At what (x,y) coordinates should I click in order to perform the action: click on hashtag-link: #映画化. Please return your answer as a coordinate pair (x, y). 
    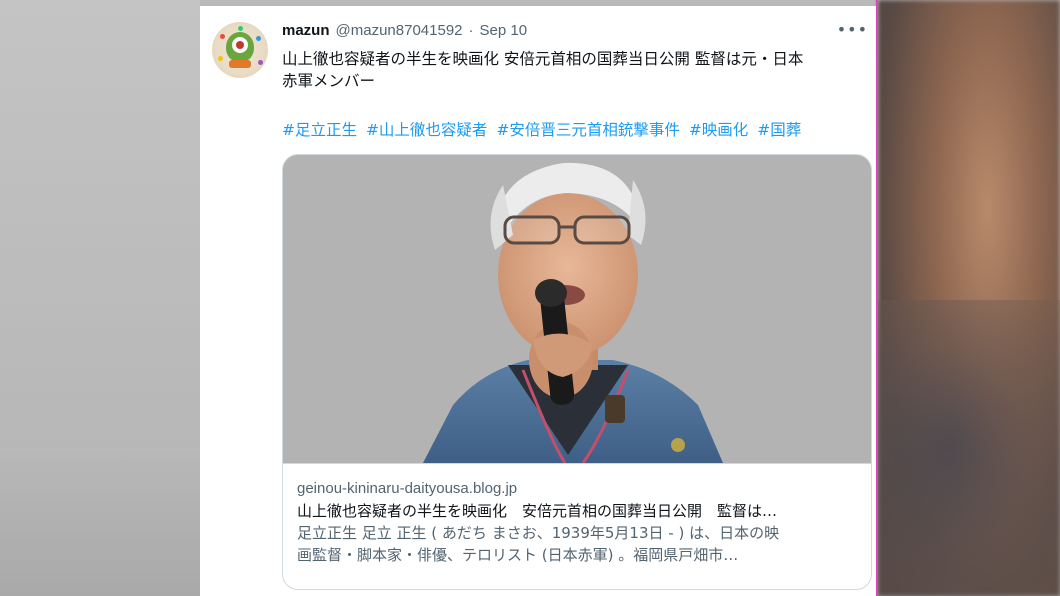
    Looking at the image, I should click on (719, 130).